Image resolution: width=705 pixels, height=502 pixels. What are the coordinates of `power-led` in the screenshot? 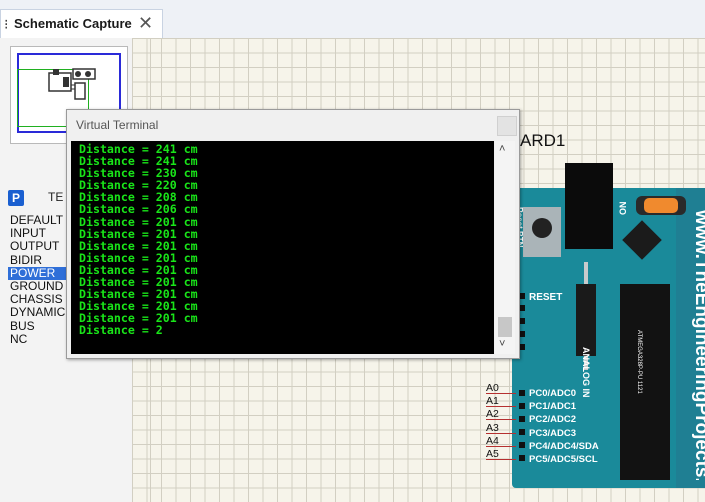 It's located at (661, 205).